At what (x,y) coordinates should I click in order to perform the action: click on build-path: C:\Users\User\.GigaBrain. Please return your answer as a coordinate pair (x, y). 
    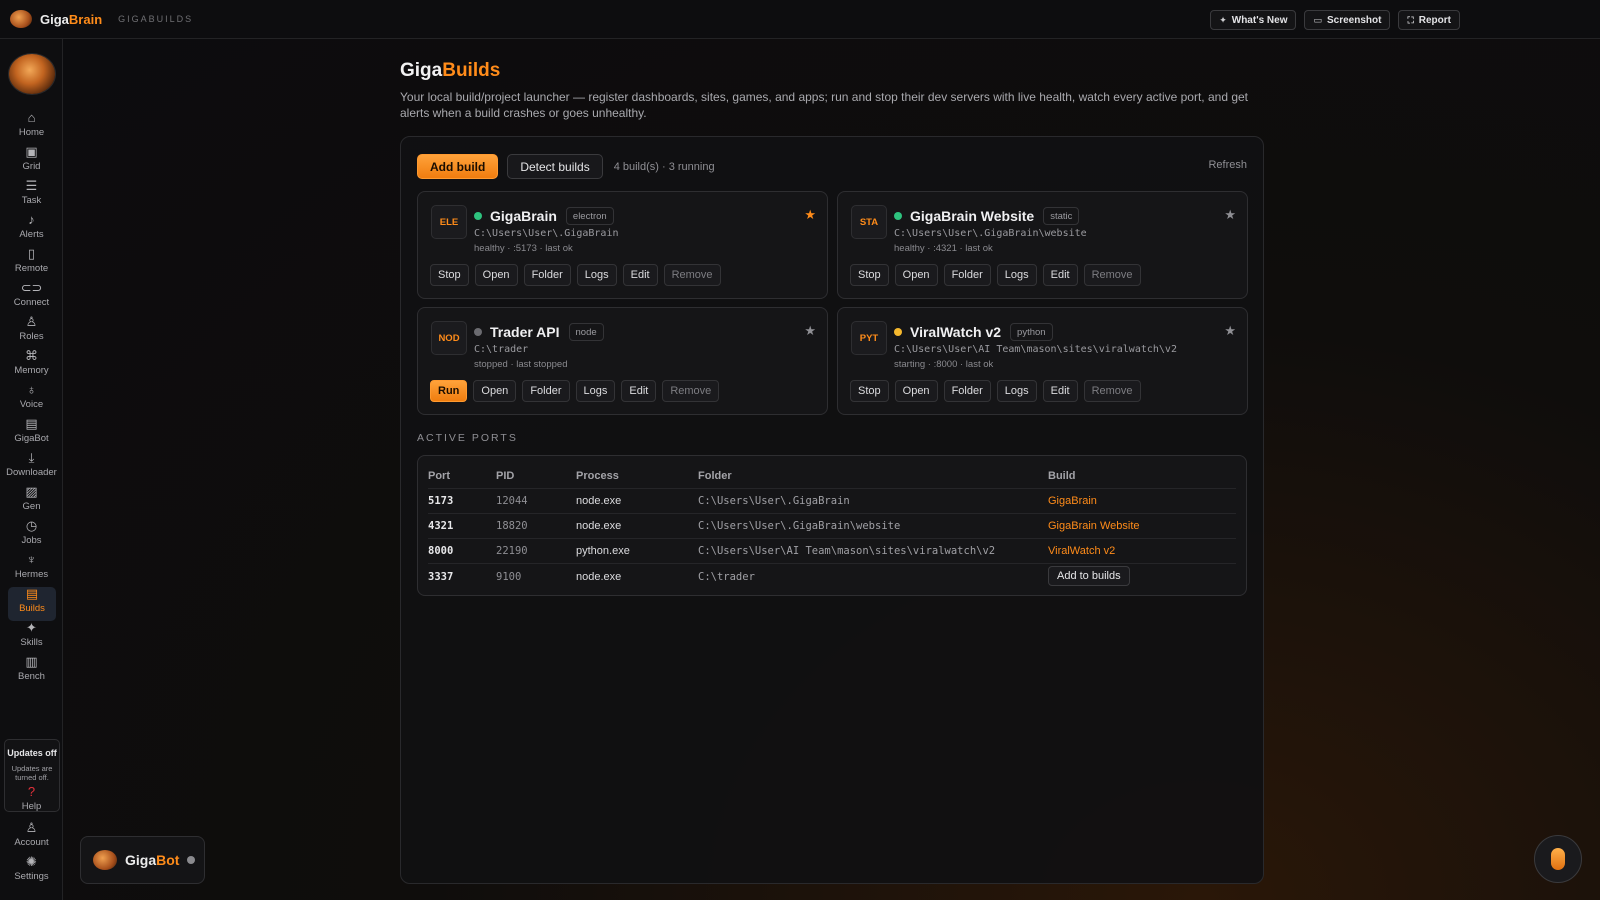
    Looking at the image, I should click on (546, 233).